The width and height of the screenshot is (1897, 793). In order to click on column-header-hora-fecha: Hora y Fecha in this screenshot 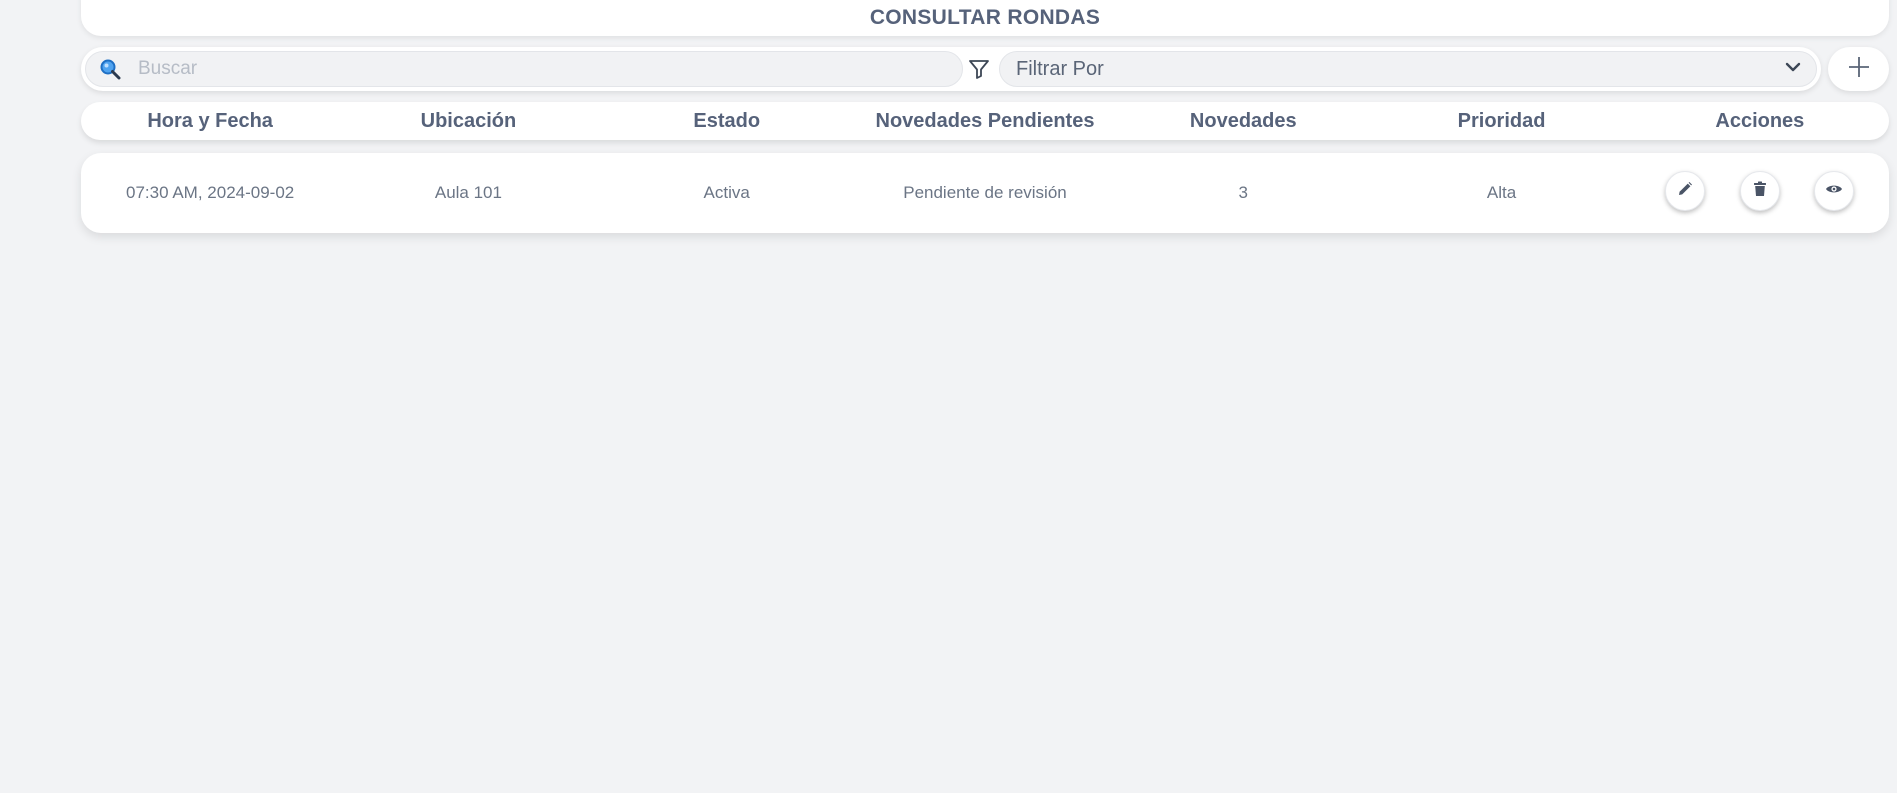, I will do `click(210, 121)`.